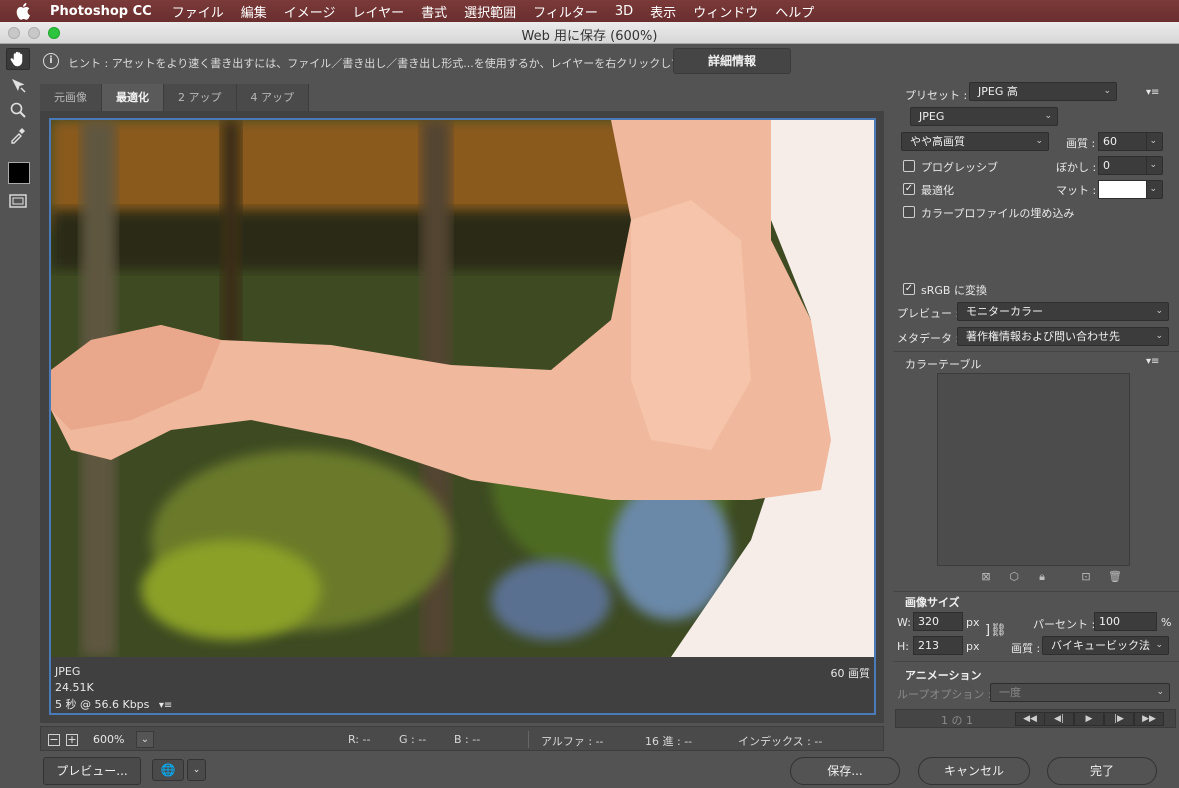  I want to click on slice-select-icon, so click(19, 86).